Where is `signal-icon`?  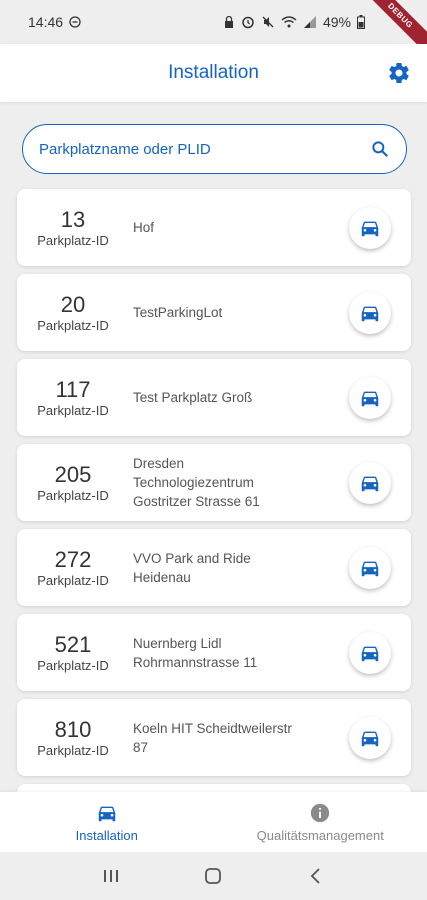 signal-icon is located at coordinates (309, 22).